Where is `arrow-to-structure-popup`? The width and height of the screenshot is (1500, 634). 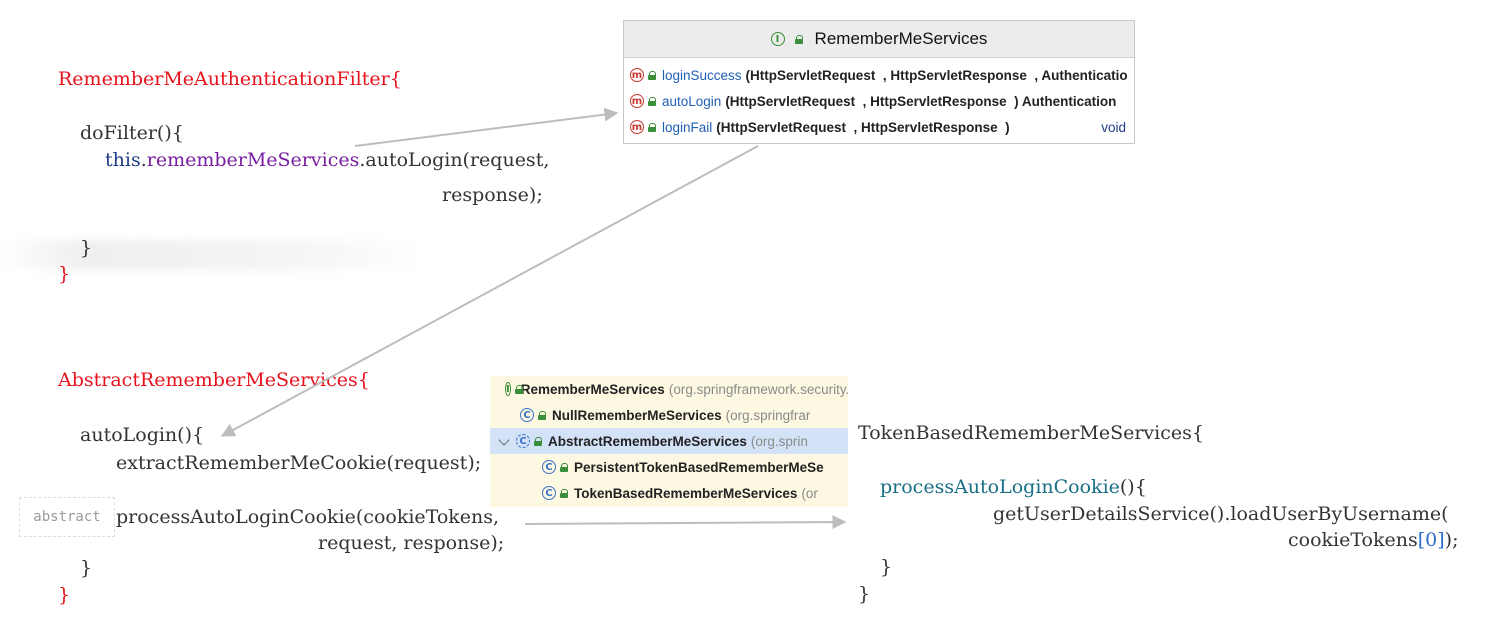 arrow-to-structure-popup is located at coordinates (486, 127).